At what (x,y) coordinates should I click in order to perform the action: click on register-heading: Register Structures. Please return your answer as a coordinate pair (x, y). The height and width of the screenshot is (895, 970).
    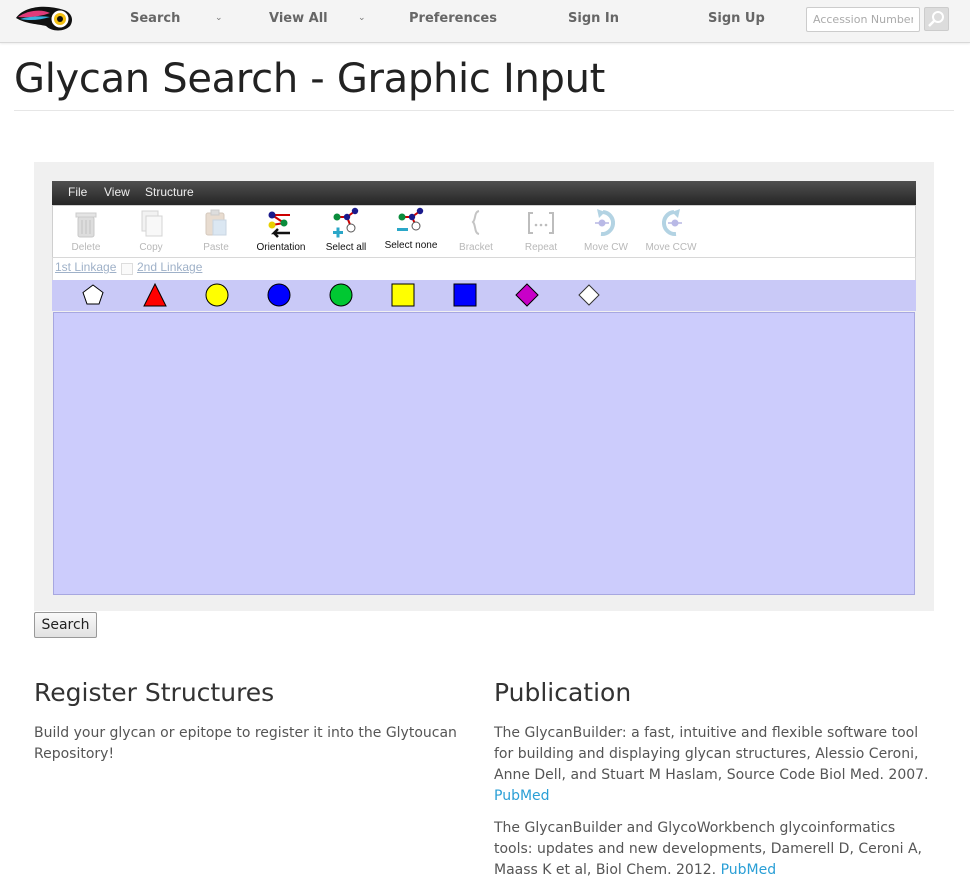
    Looking at the image, I should click on (154, 692).